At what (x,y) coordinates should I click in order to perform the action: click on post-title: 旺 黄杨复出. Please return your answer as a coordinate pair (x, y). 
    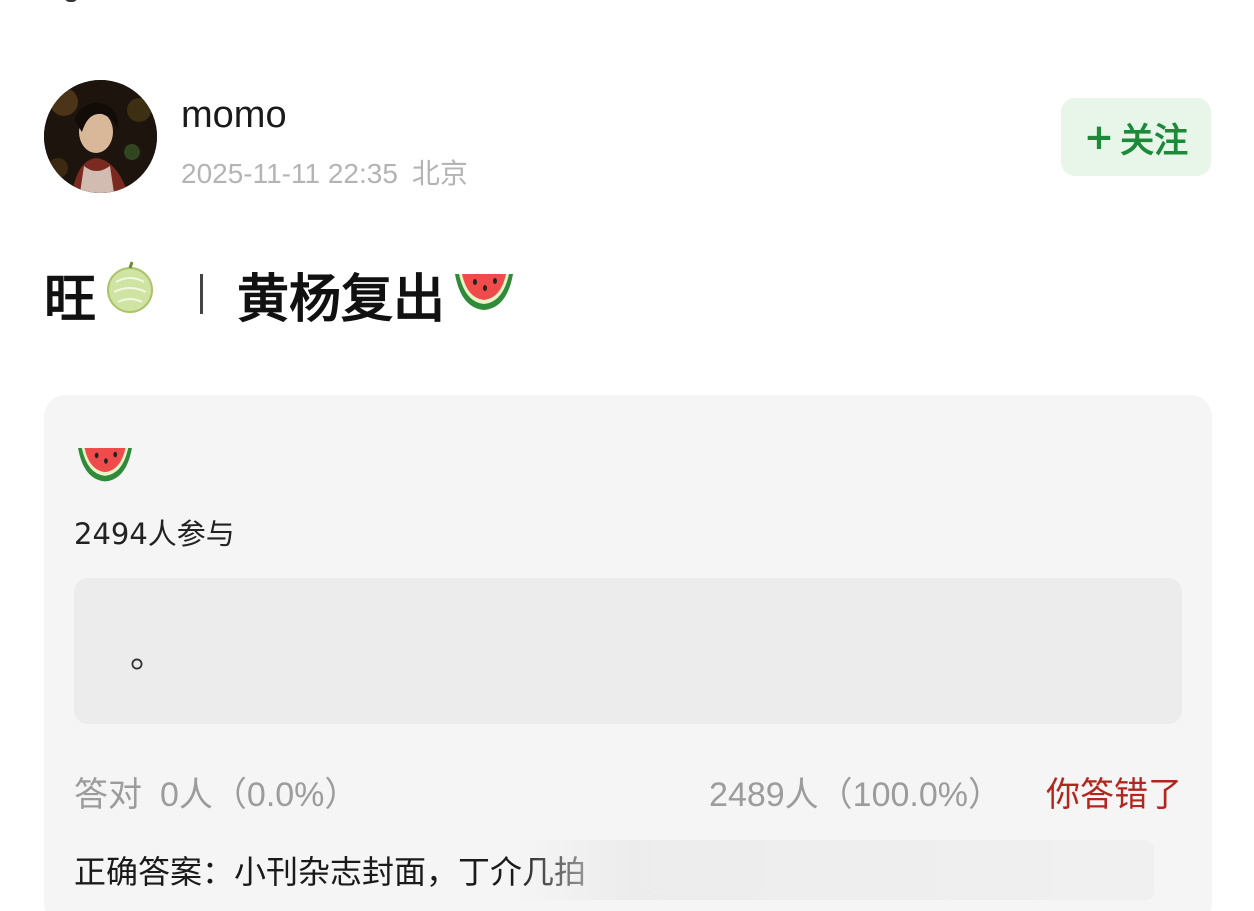
    Looking at the image, I should click on (283, 295).